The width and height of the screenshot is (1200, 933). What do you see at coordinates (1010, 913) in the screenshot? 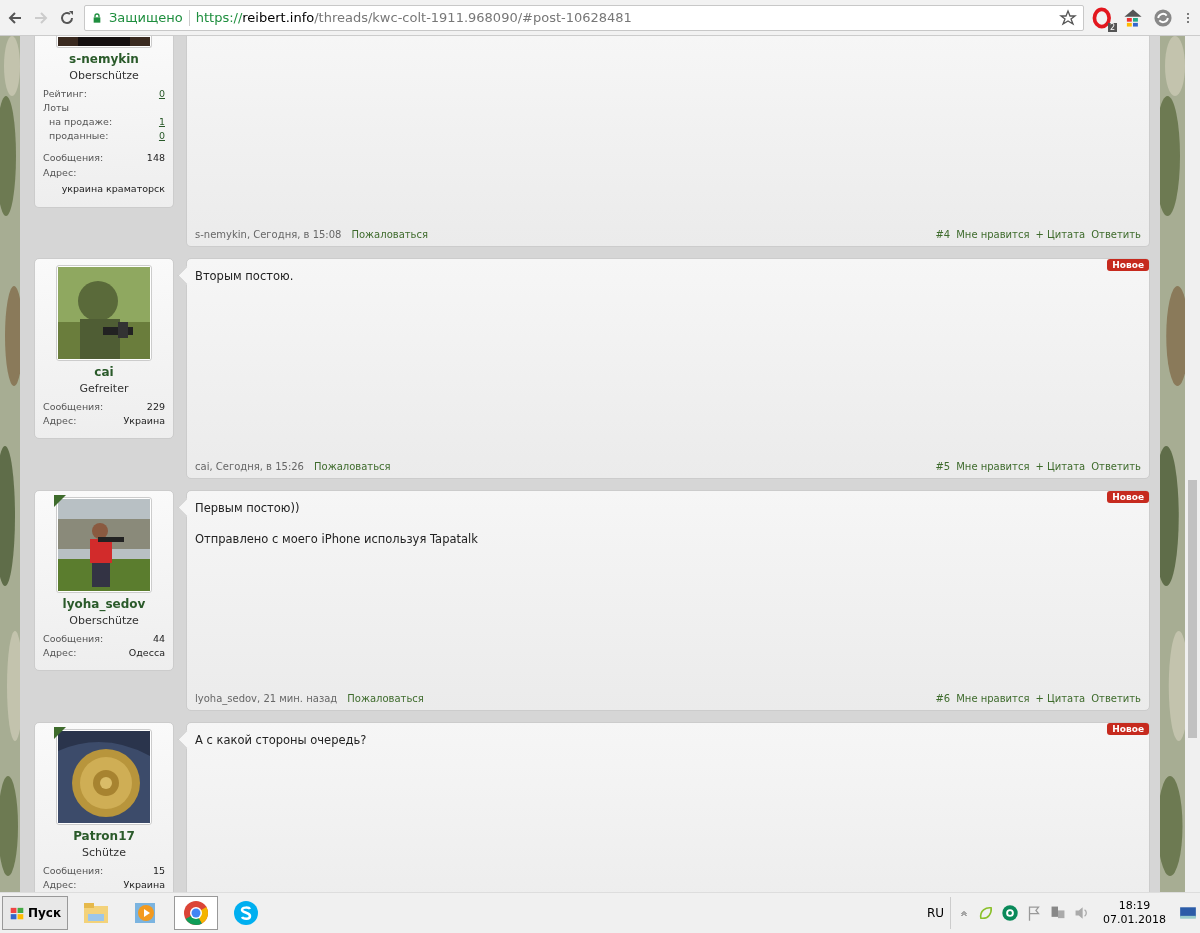
I see `camera-icon` at bounding box center [1010, 913].